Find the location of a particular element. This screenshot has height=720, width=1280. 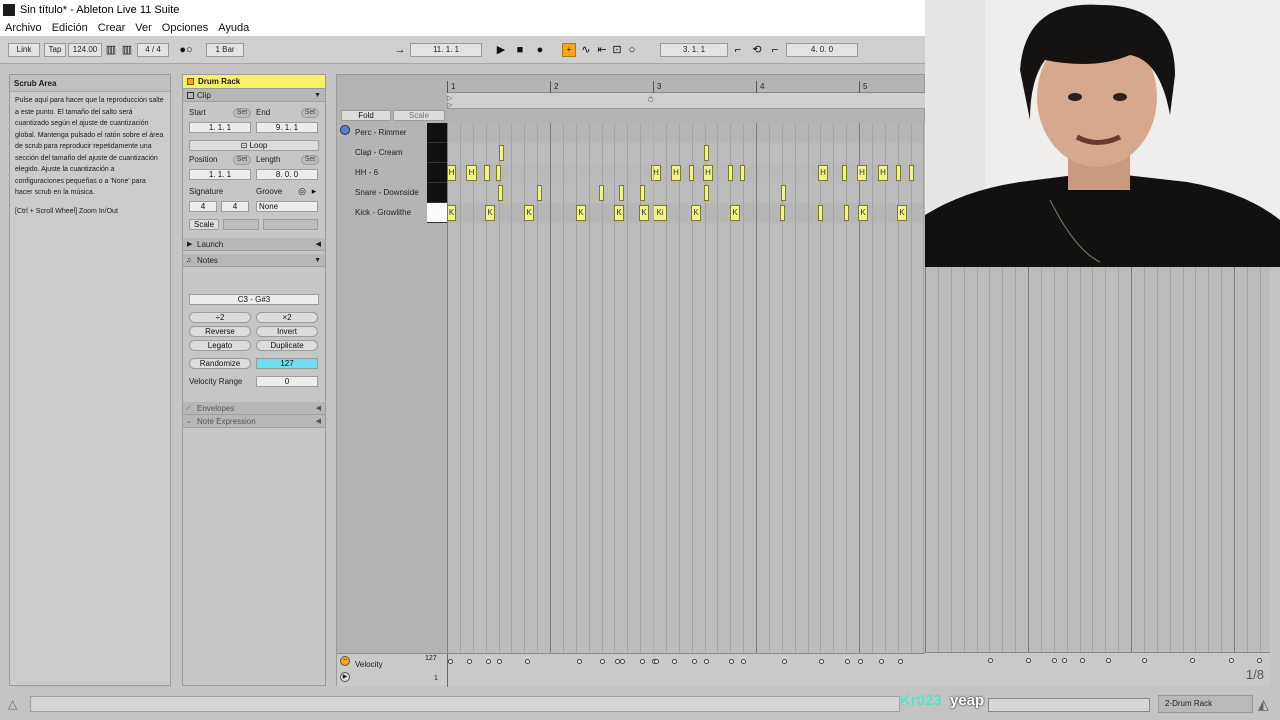

menu-opciones: Opciones is located at coordinates (185, 28).